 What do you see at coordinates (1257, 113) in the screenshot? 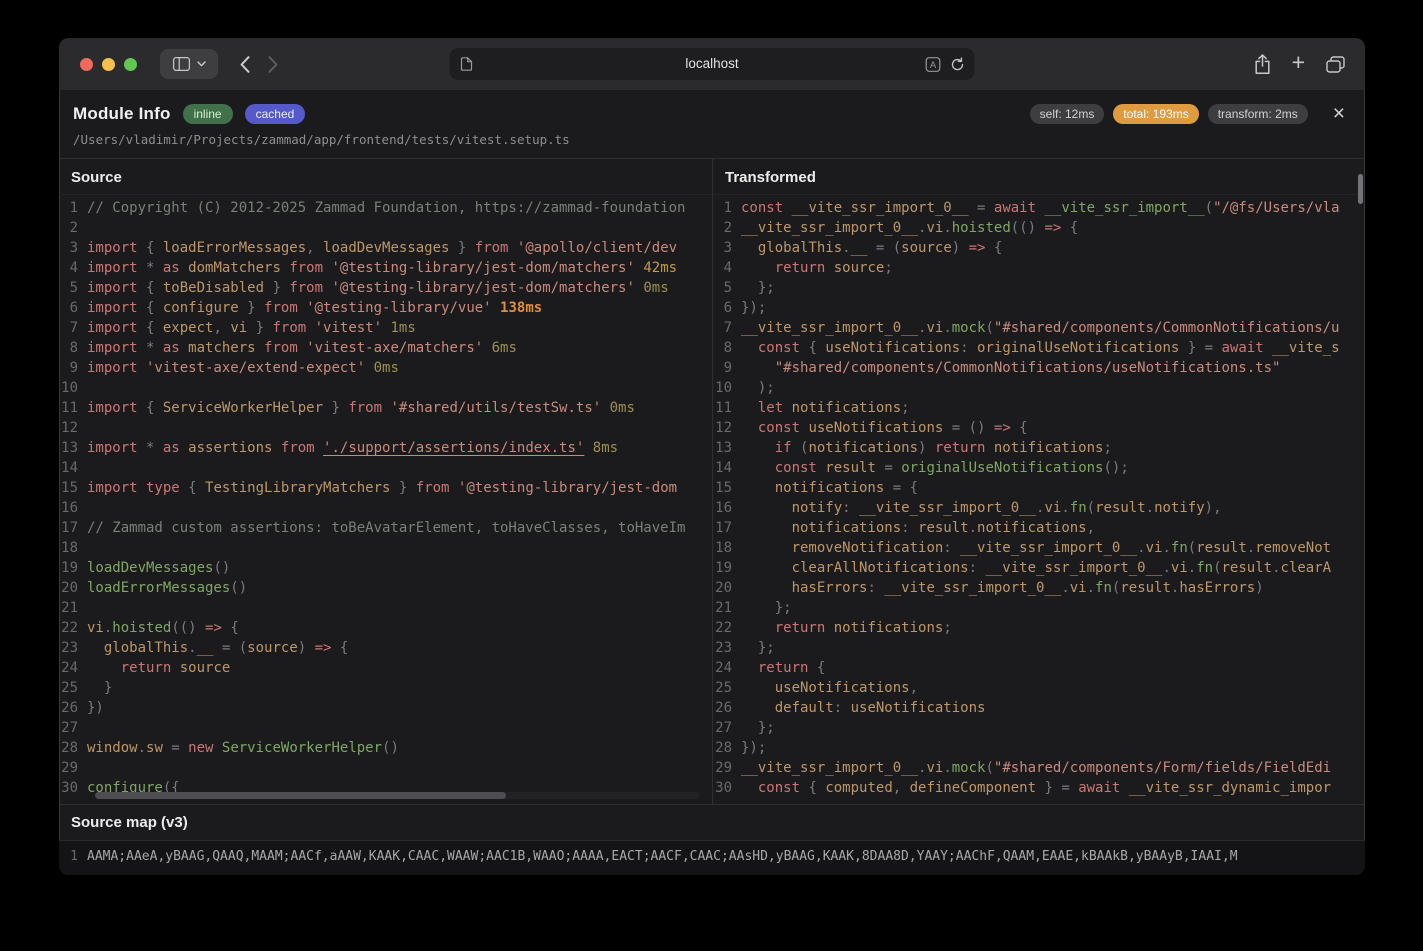
I see `transform-time-badge: transform: 2ms` at bounding box center [1257, 113].